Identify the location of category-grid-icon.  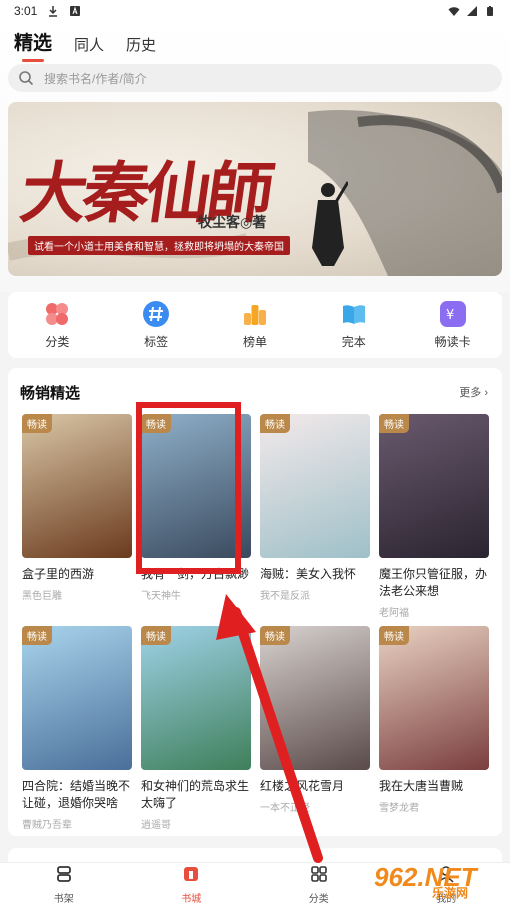
(318, 873).